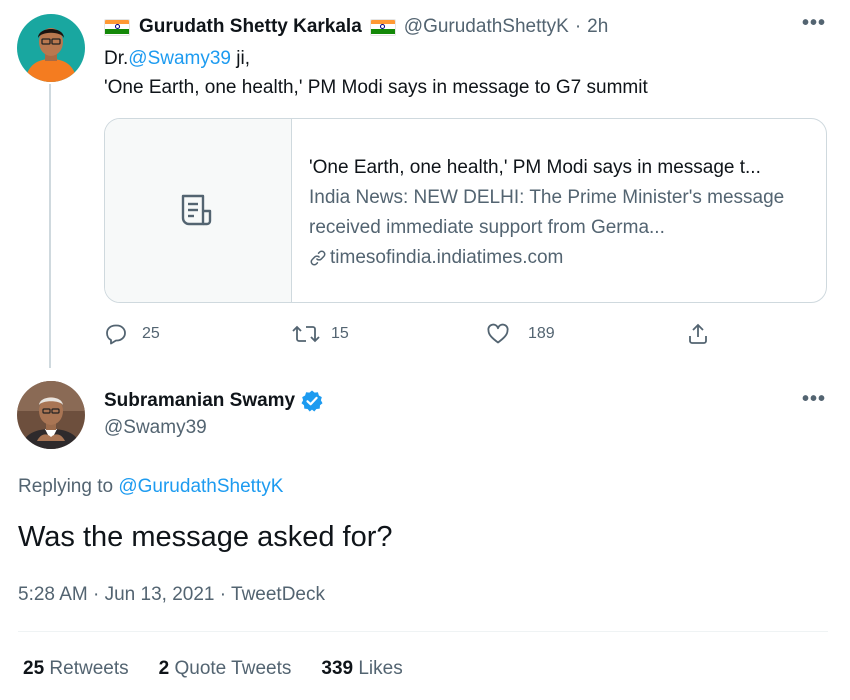 The image size is (850, 700). Describe the element at coordinates (68, 486) in the screenshot. I see `replying-prefix: Replying to` at that location.